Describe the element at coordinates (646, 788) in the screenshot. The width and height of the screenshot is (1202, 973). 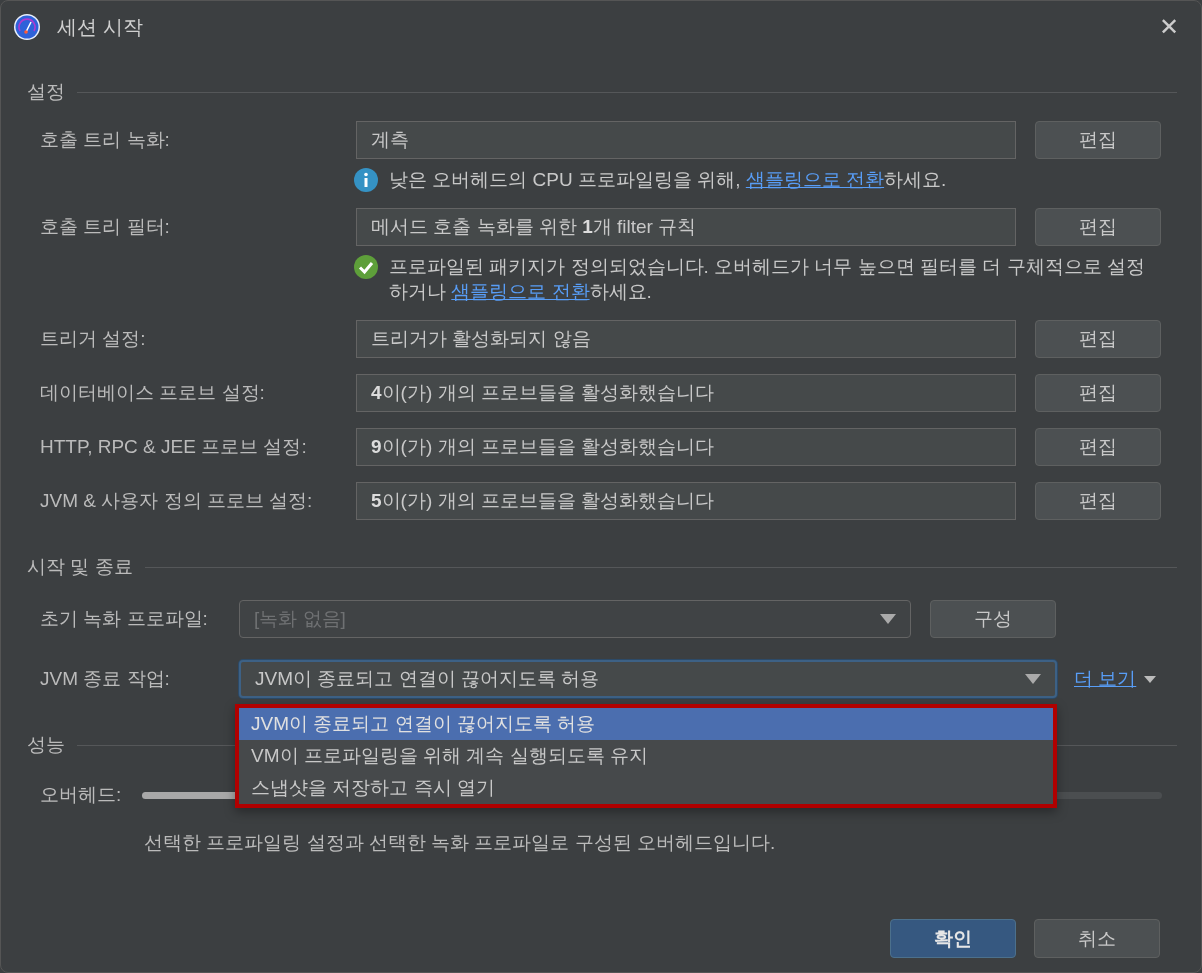
I see `dropdown-option: 스냅샷을 저장하고 즉시 열기` at that location.